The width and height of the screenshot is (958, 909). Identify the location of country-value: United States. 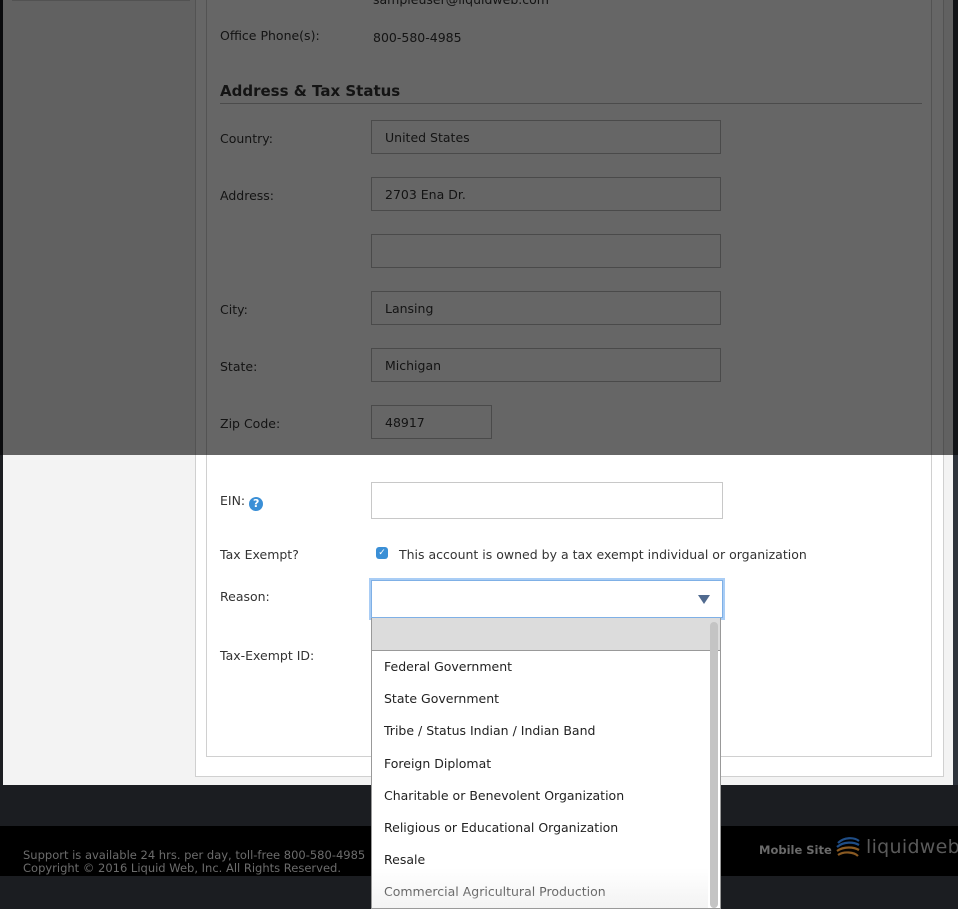
(427, 137).